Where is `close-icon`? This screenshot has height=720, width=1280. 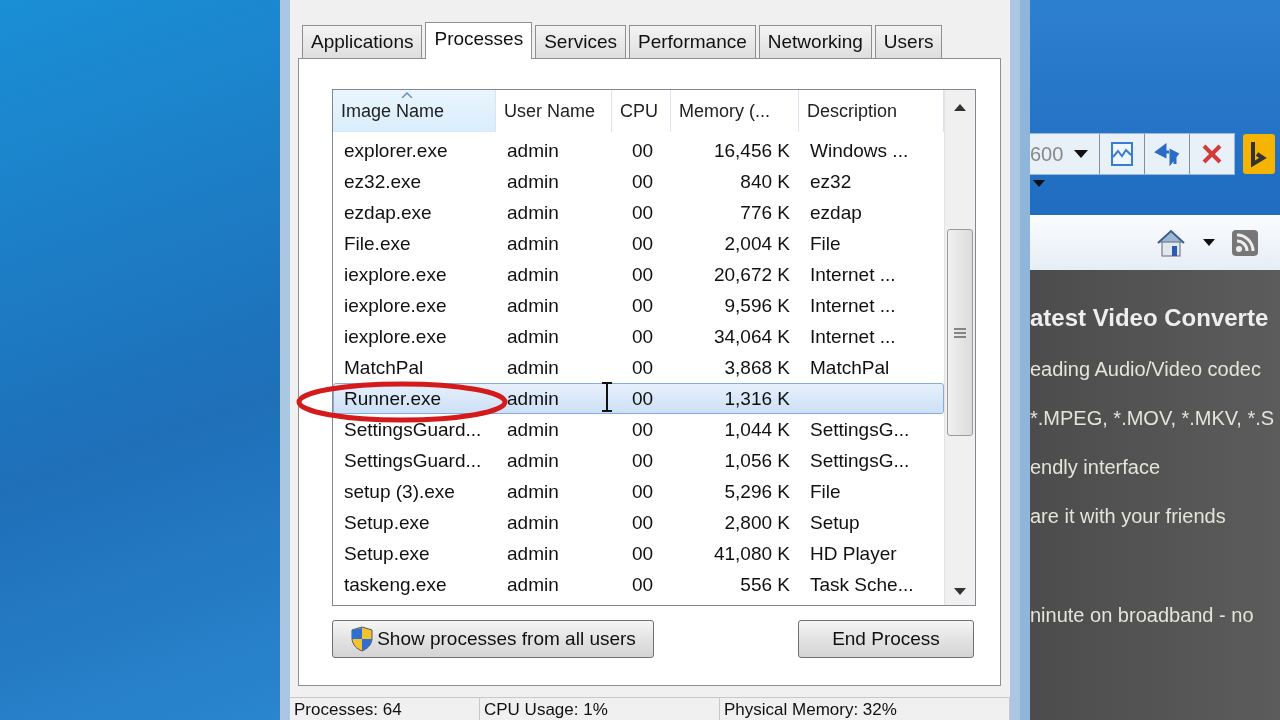
close-icon is located at coordinates (1212, 154).